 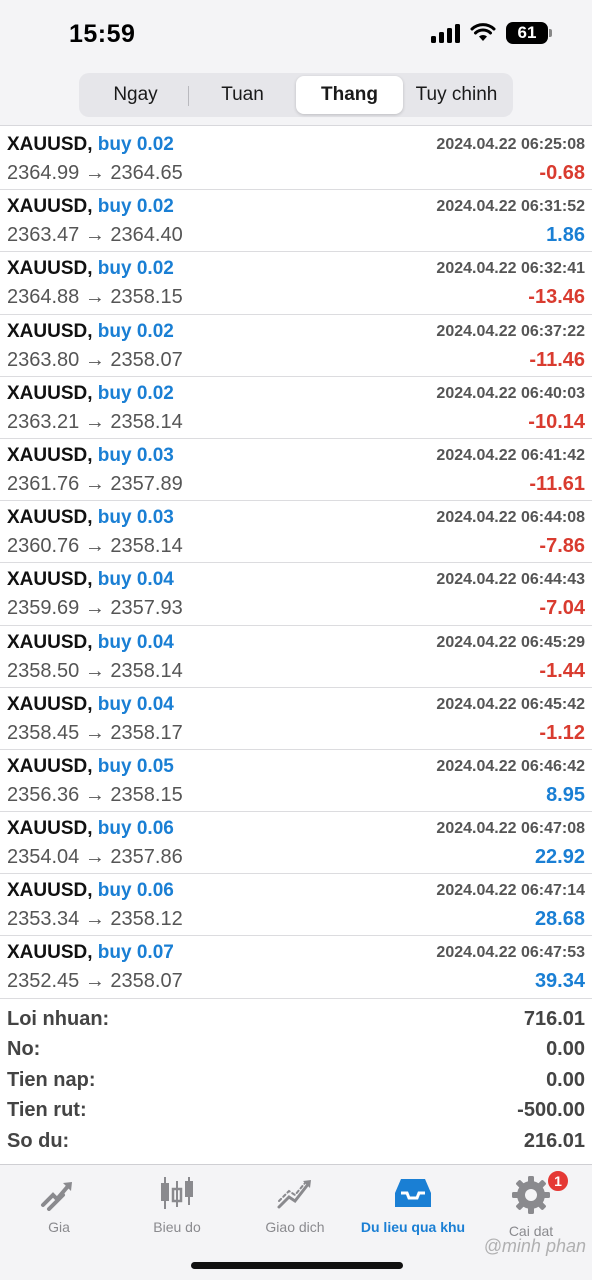 I want to click on trade-time: 2024.04.22 06:25:08, so click(x=510, y=144).